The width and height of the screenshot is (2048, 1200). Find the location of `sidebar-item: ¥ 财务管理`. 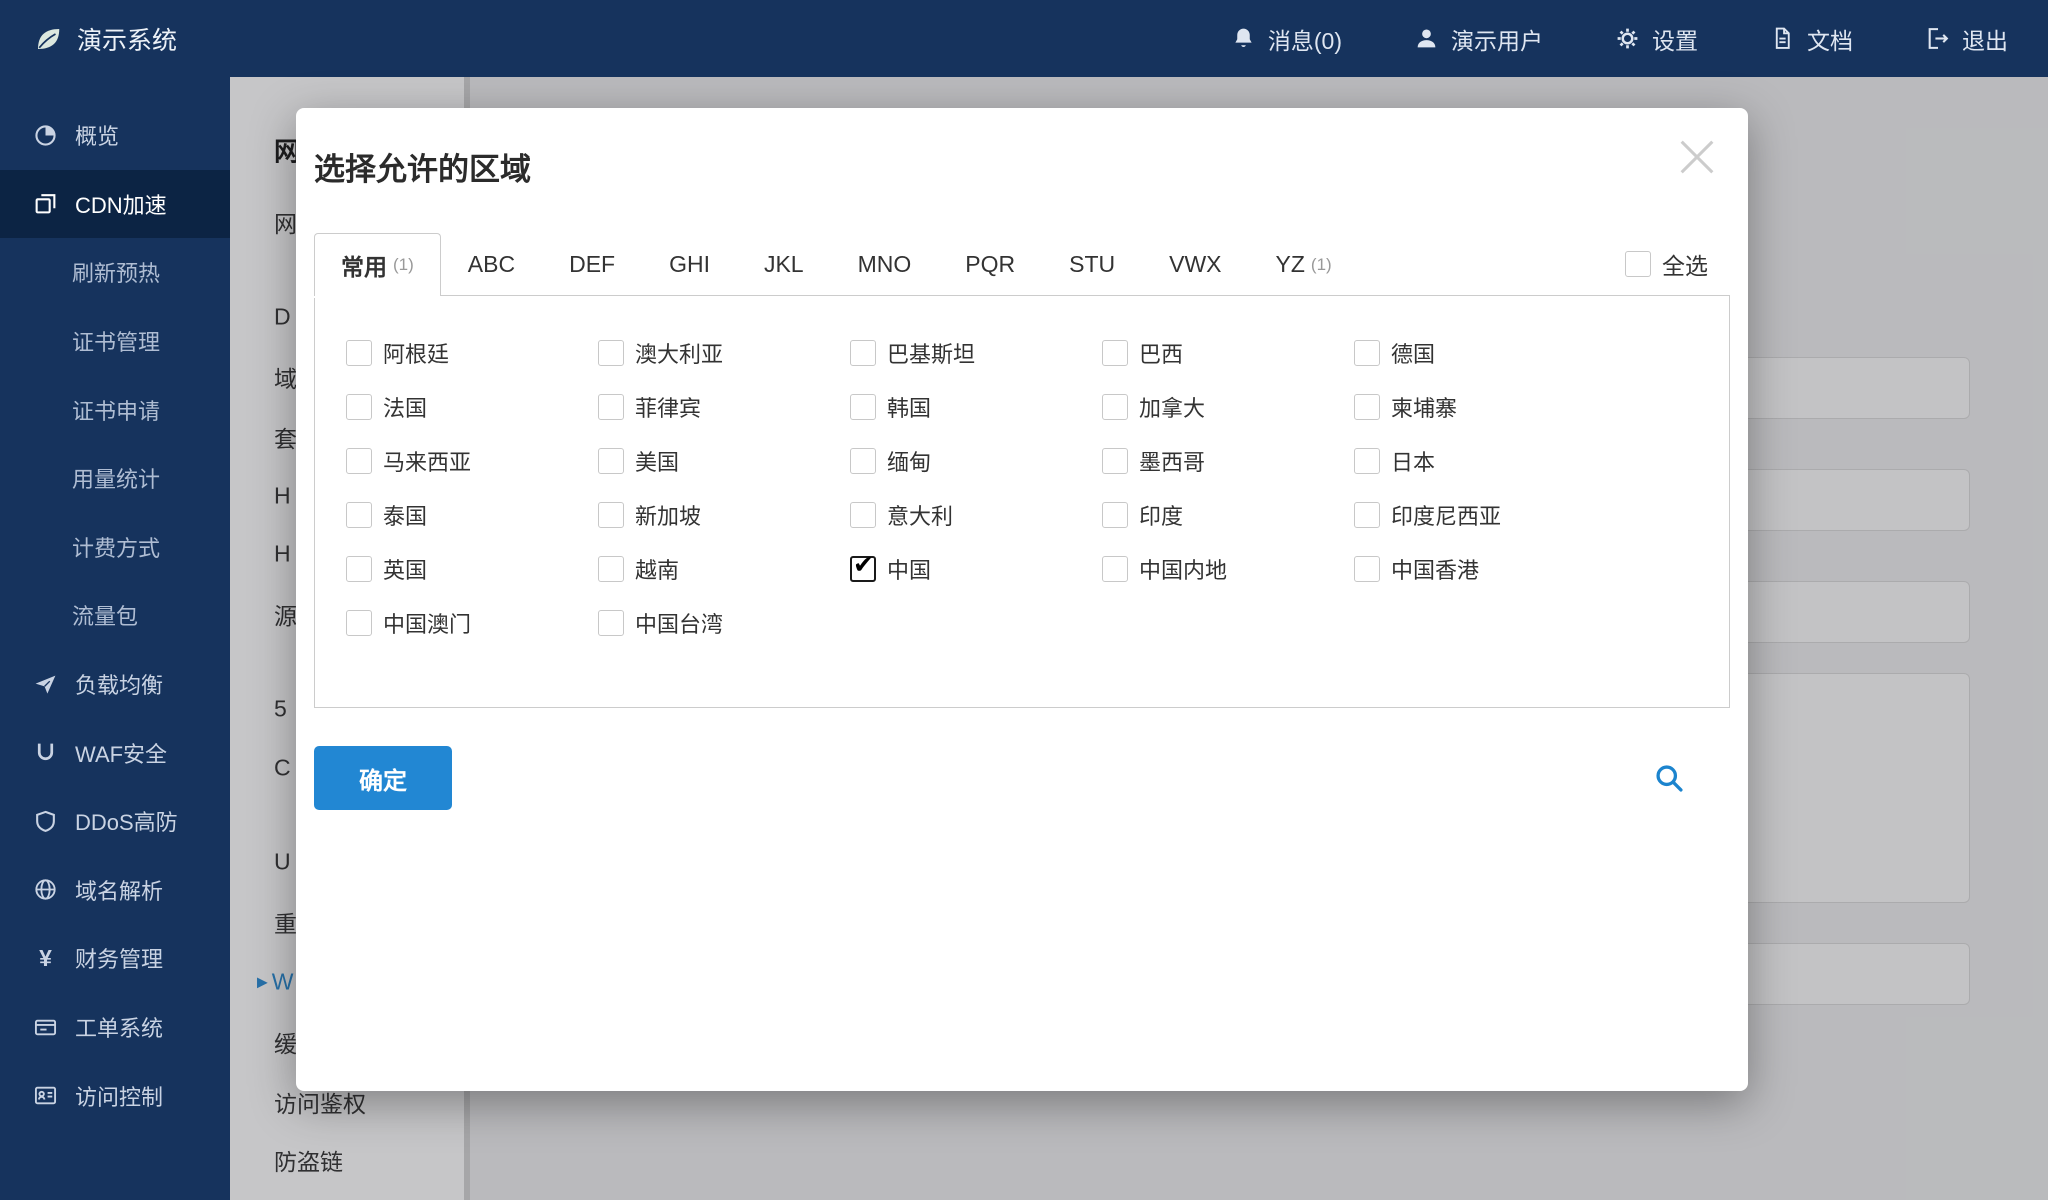

sidebar-item: ¥ 财务管理 is located at coordinates (115, 958).